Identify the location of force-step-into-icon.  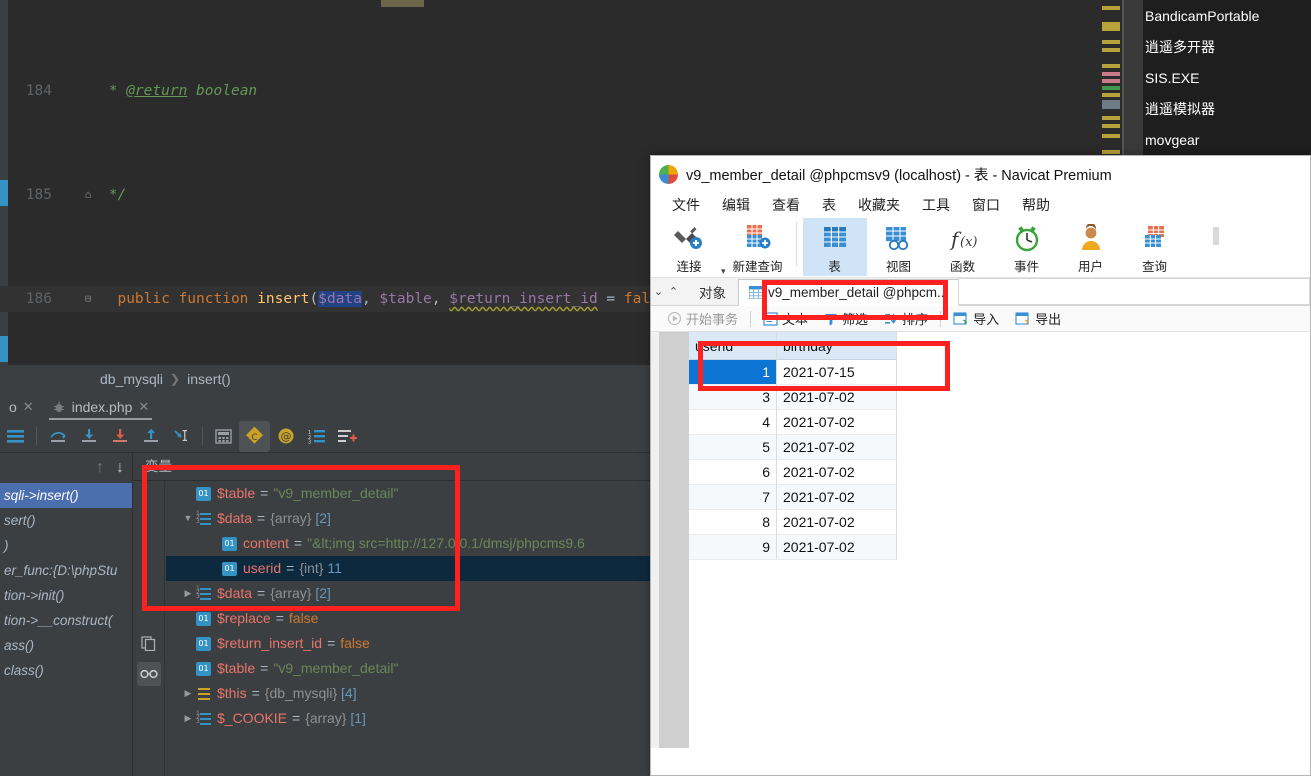
(119, 436).